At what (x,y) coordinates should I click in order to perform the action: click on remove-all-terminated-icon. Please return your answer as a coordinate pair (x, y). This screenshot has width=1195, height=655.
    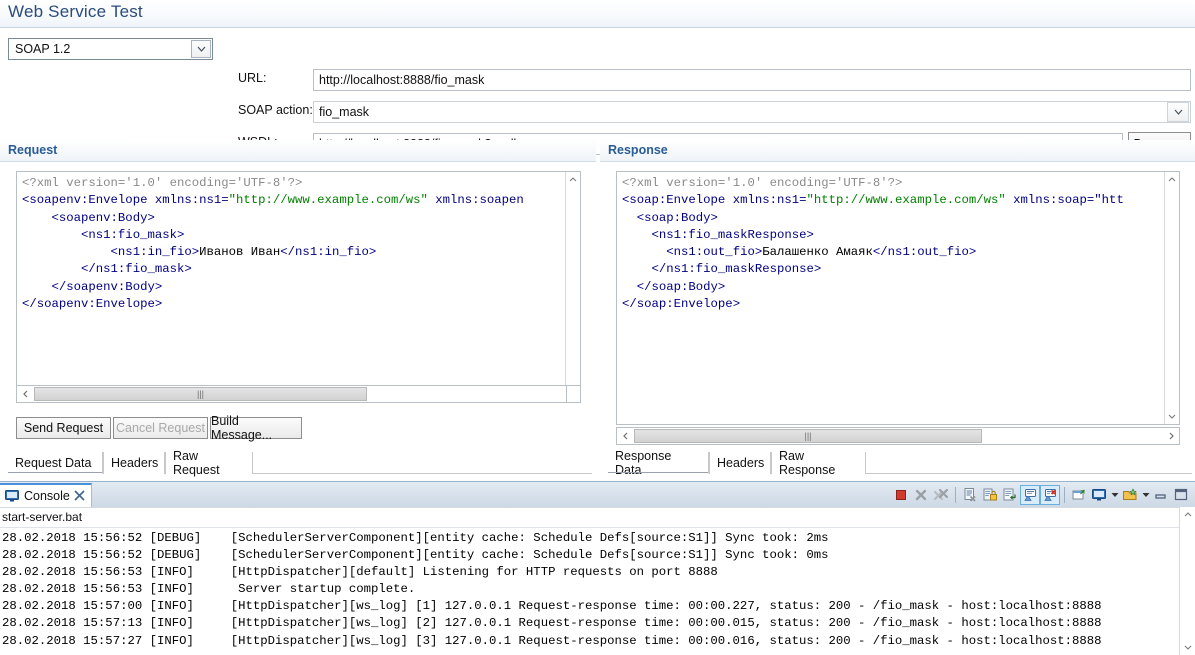
    Looking at the image, I should click on (941, 495).